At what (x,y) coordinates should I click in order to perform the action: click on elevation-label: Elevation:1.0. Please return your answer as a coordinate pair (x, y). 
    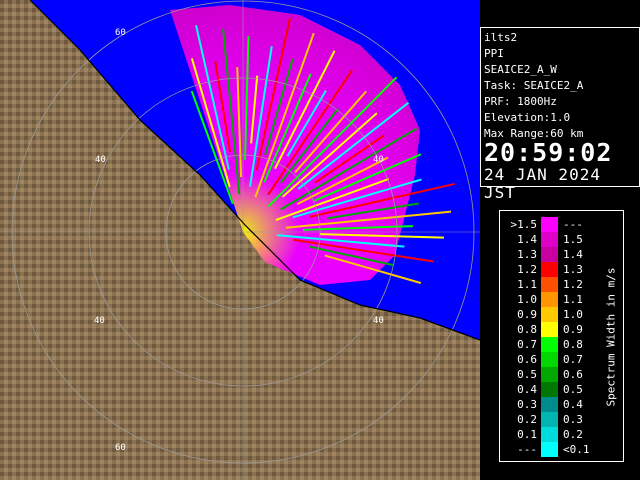
    Looking at the image, I should click on (527, 117).